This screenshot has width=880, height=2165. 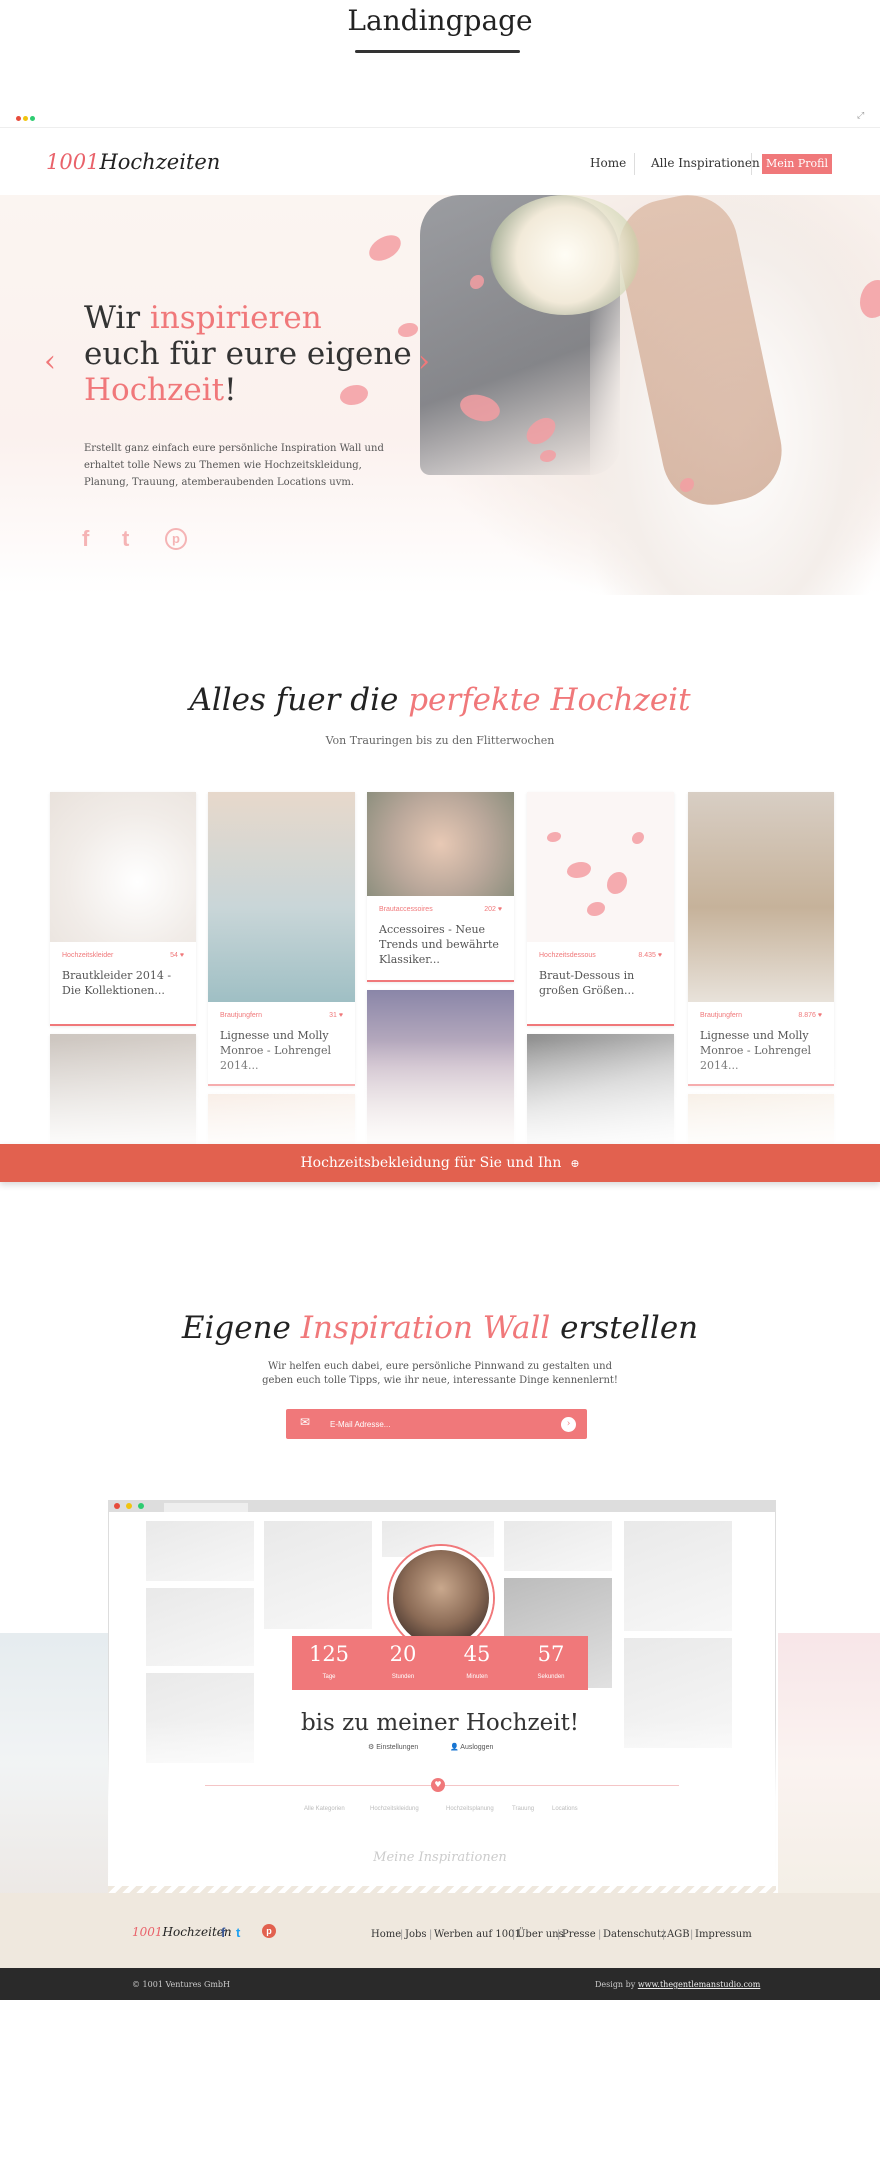 I want to click on countdown-days: 125 Tage, so click(x=329, y=1663).